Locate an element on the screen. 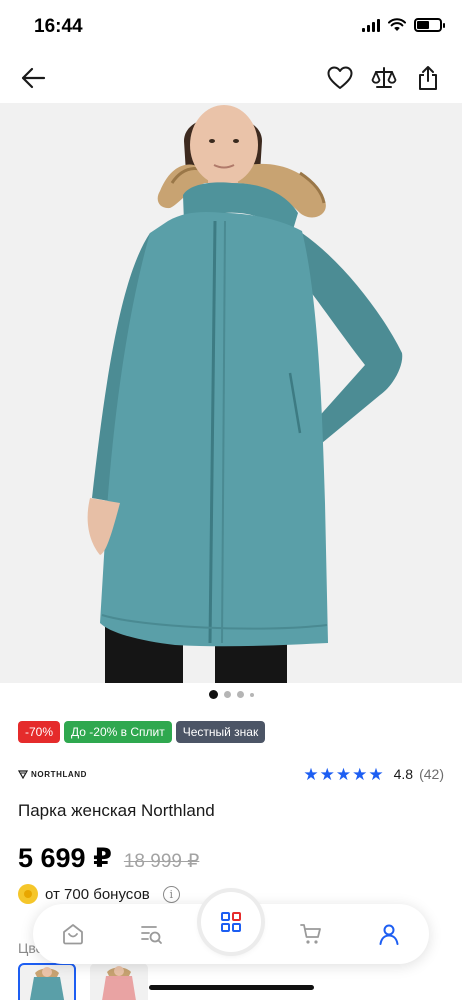 The image size is (462, 1000). color-swatch-pink is located at coordinates (119, 981).